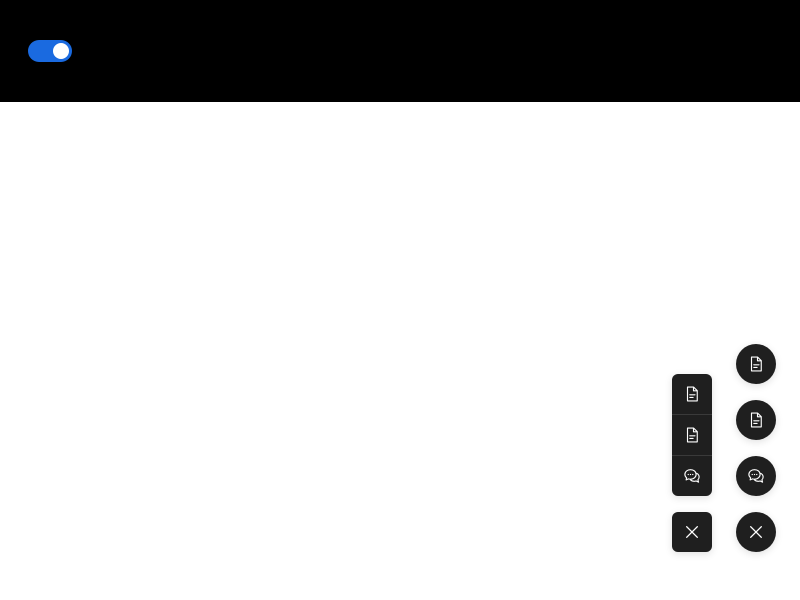  I want to click on square-comment-button, so click(692, 475).